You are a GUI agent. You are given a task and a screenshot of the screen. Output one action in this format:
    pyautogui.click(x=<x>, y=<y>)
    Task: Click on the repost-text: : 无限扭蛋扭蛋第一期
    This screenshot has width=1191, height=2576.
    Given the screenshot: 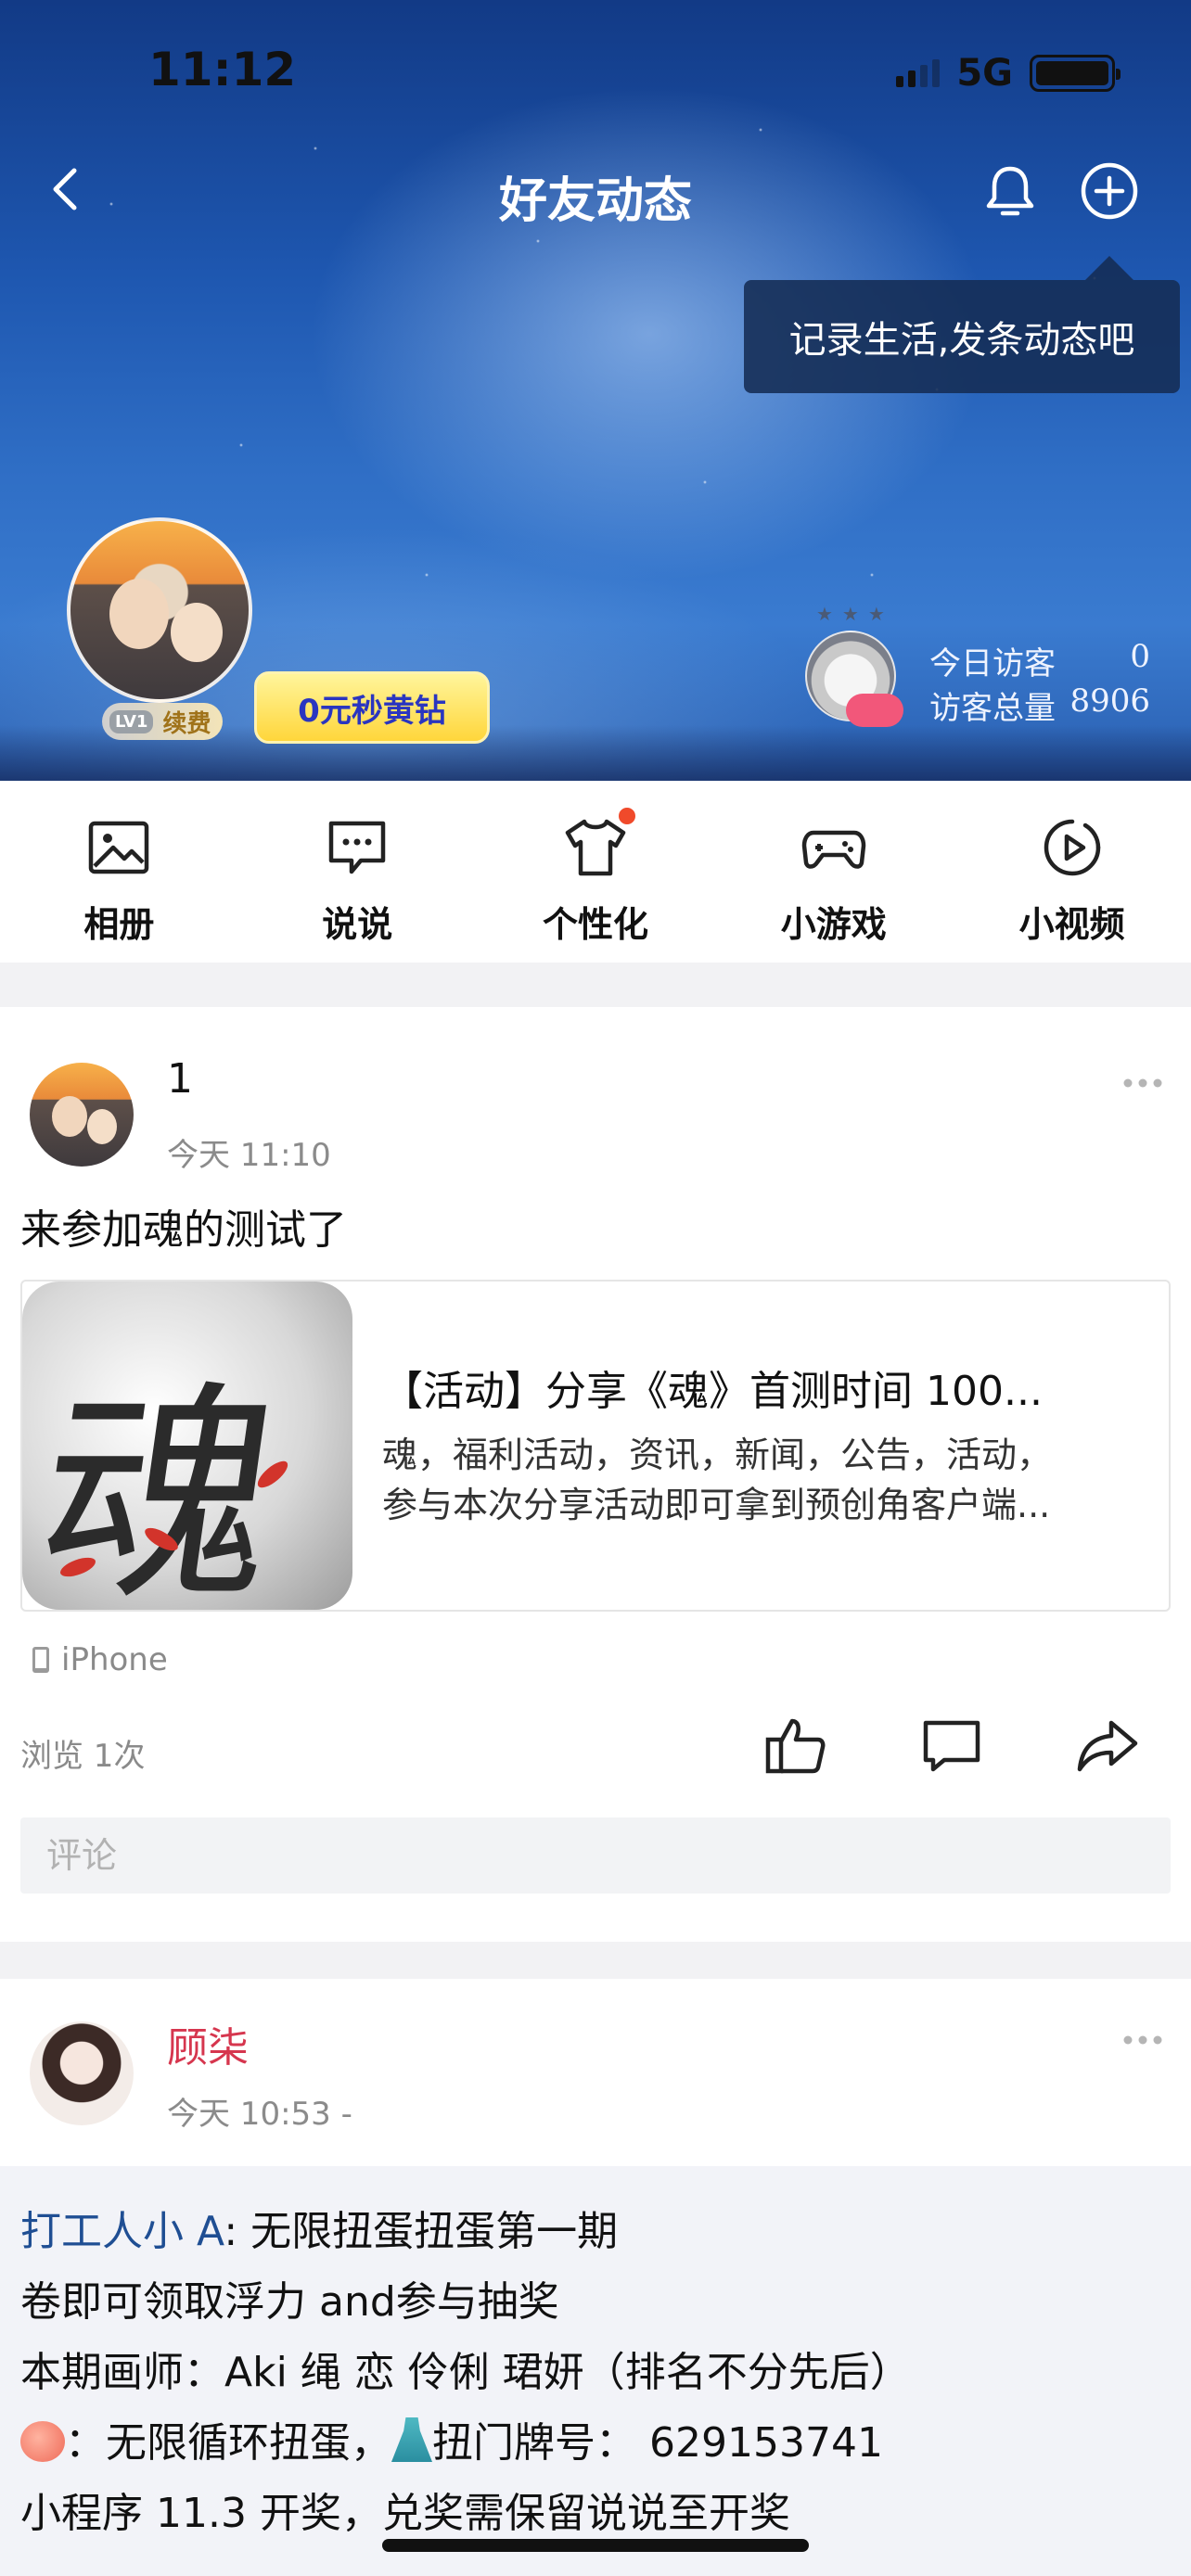 What is the action you would take?
    pyautogui.click(x=421, y=2232)
    